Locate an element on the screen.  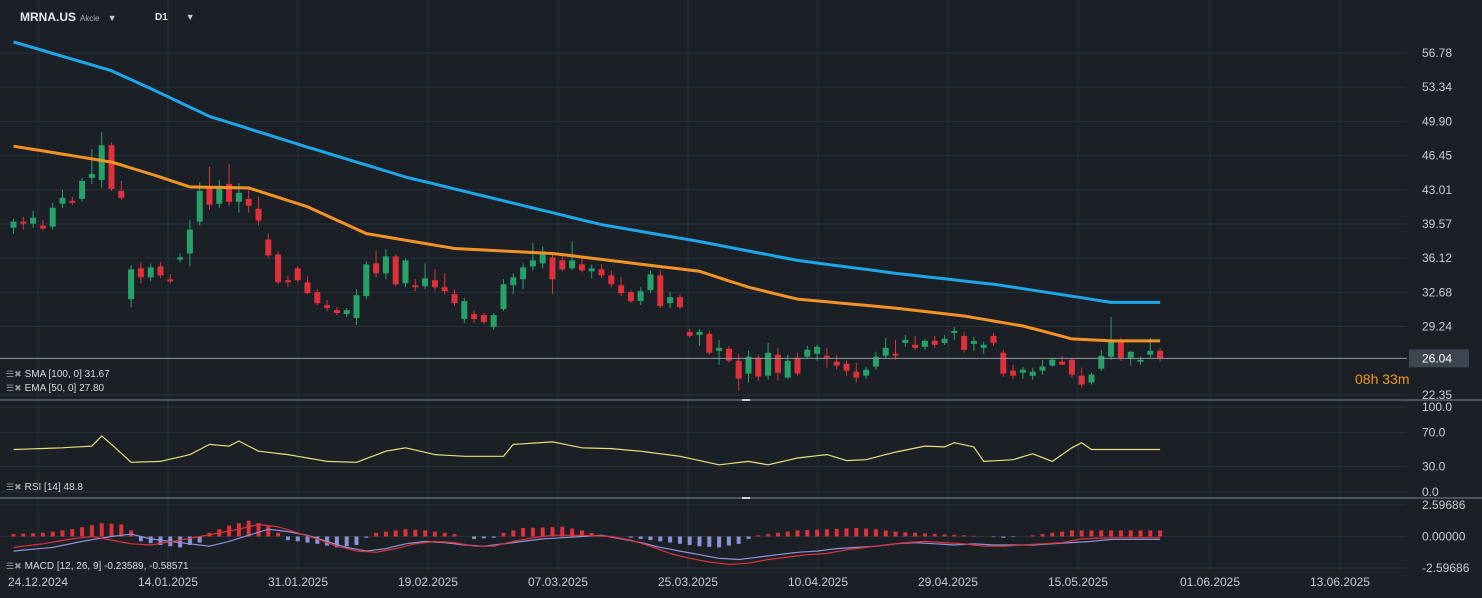
ema-legend: ☰✖ EMA [50, 0] 27.80 is located at coordinates (55, 388).